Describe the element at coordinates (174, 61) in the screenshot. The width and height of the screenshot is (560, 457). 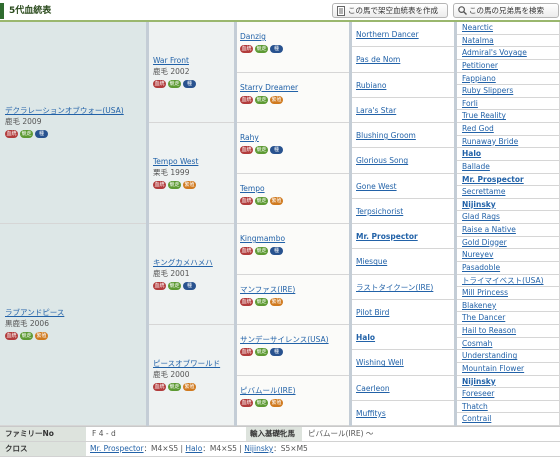
I see `horse-name-link: War Front` at that location.